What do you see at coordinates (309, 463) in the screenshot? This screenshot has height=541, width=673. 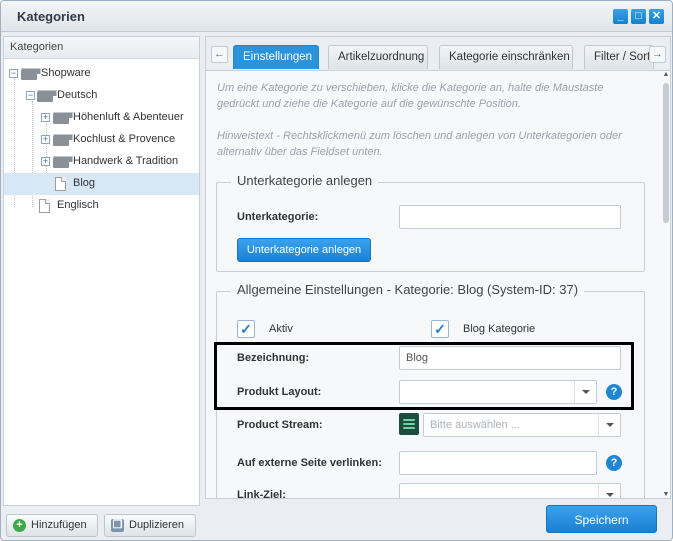 I see `external-link-label: Auf externe Seite verlinken:` at bounding box center [309, 463].